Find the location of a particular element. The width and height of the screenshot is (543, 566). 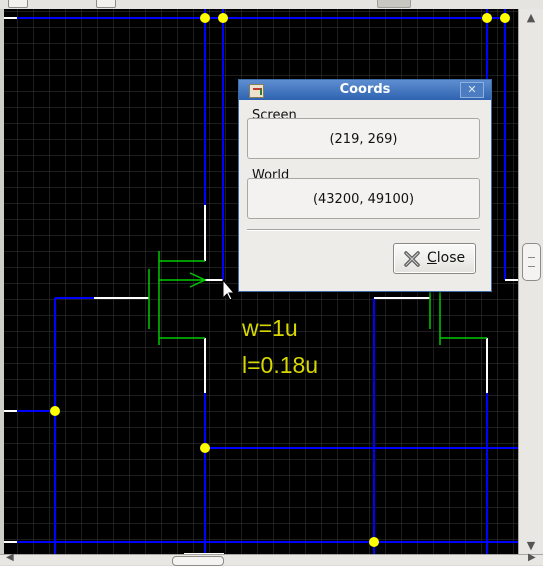

close-button: Close is located at coordinates (434, 258).